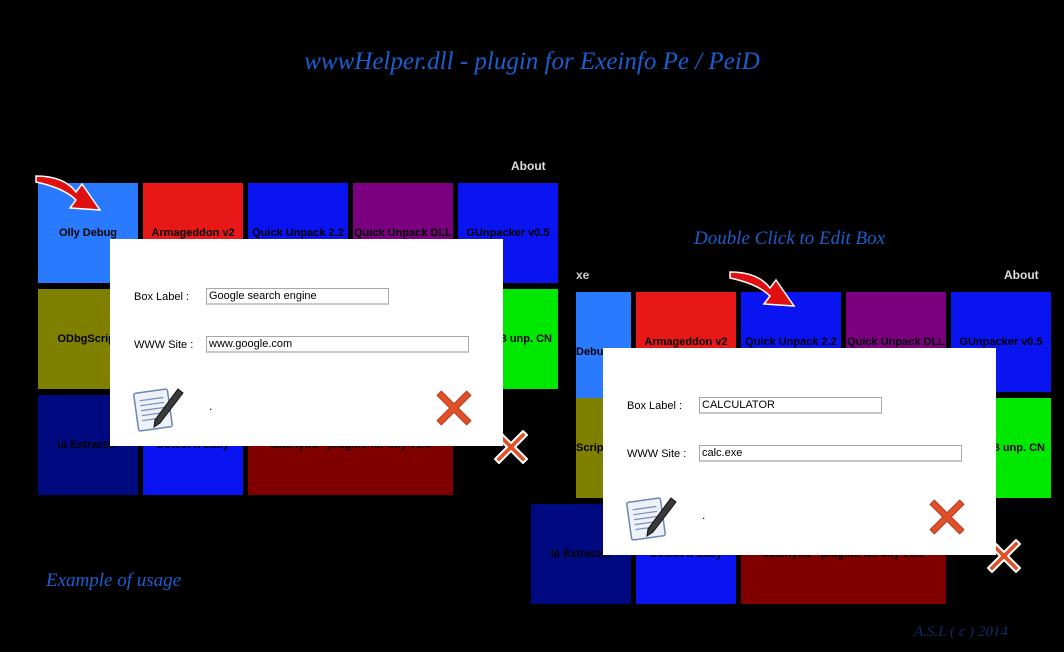 Image resolution: width=1064 pixels, height=652 pixels. I want to click on tile-label: Scrip, so click(590, 448).